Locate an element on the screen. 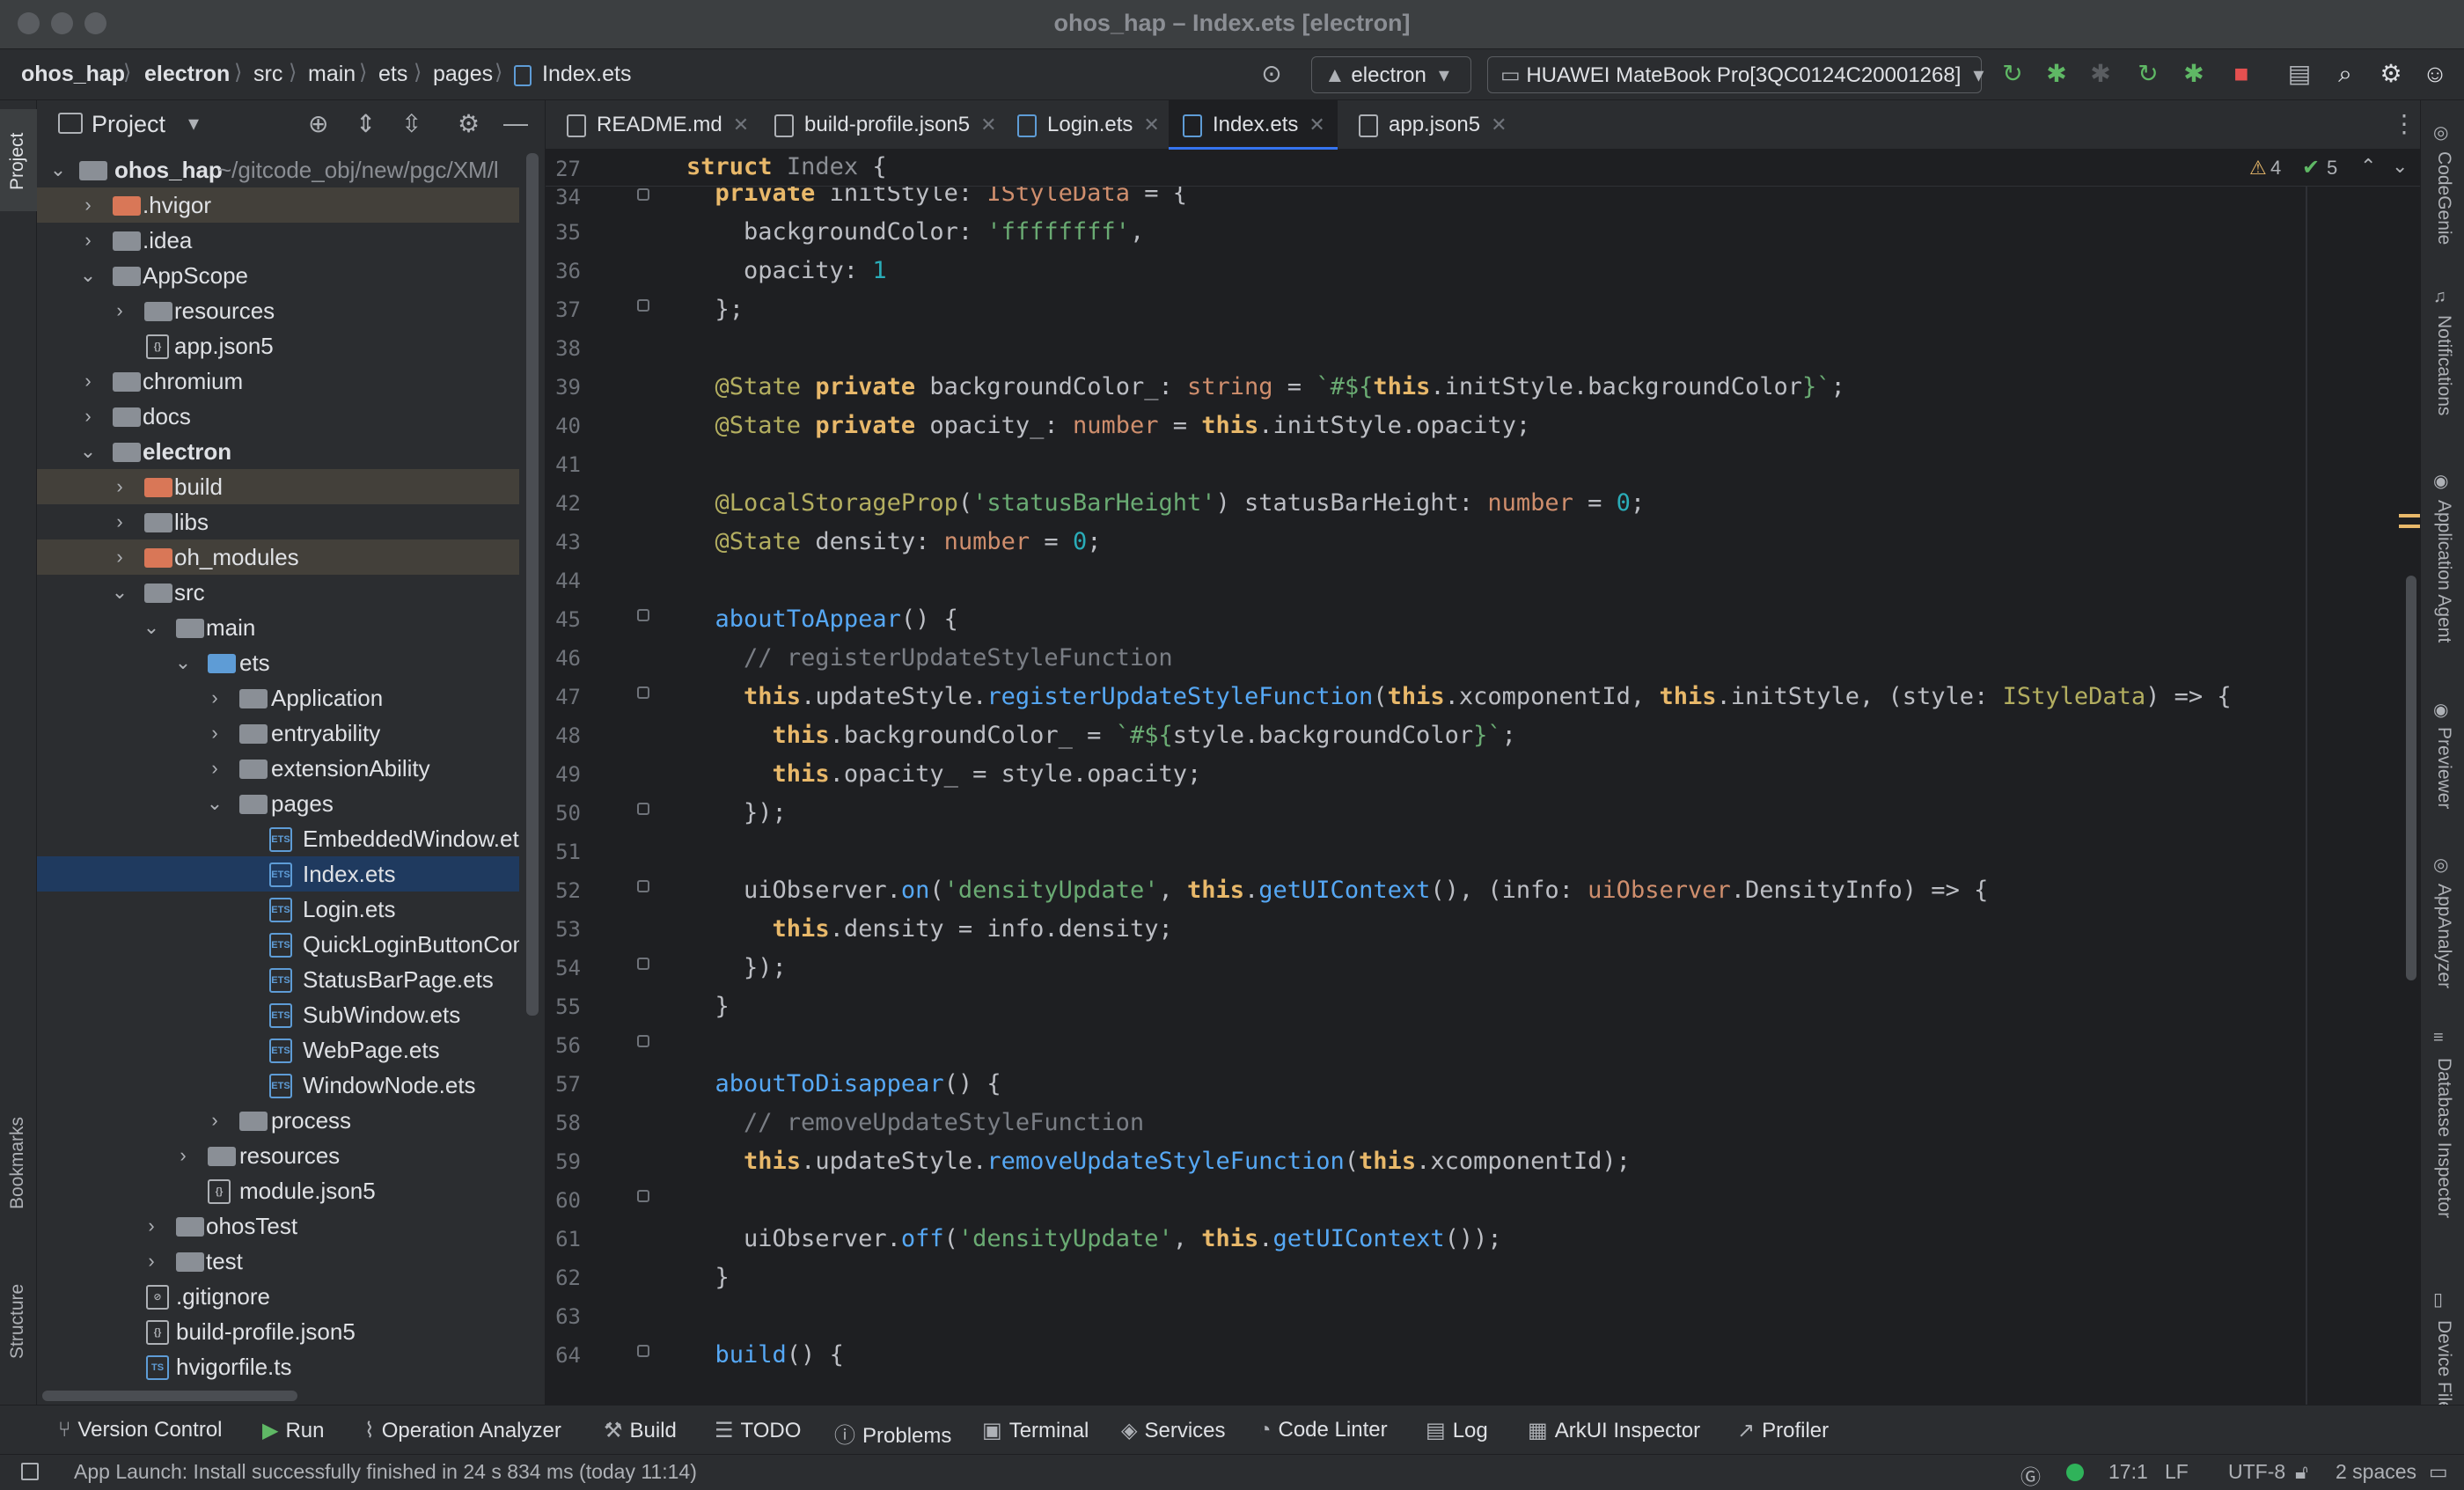 Image resolution: width=2464 pixels, height=1490 pixels. tree-item: {} app.json5 is located at coordinates (278, 346).